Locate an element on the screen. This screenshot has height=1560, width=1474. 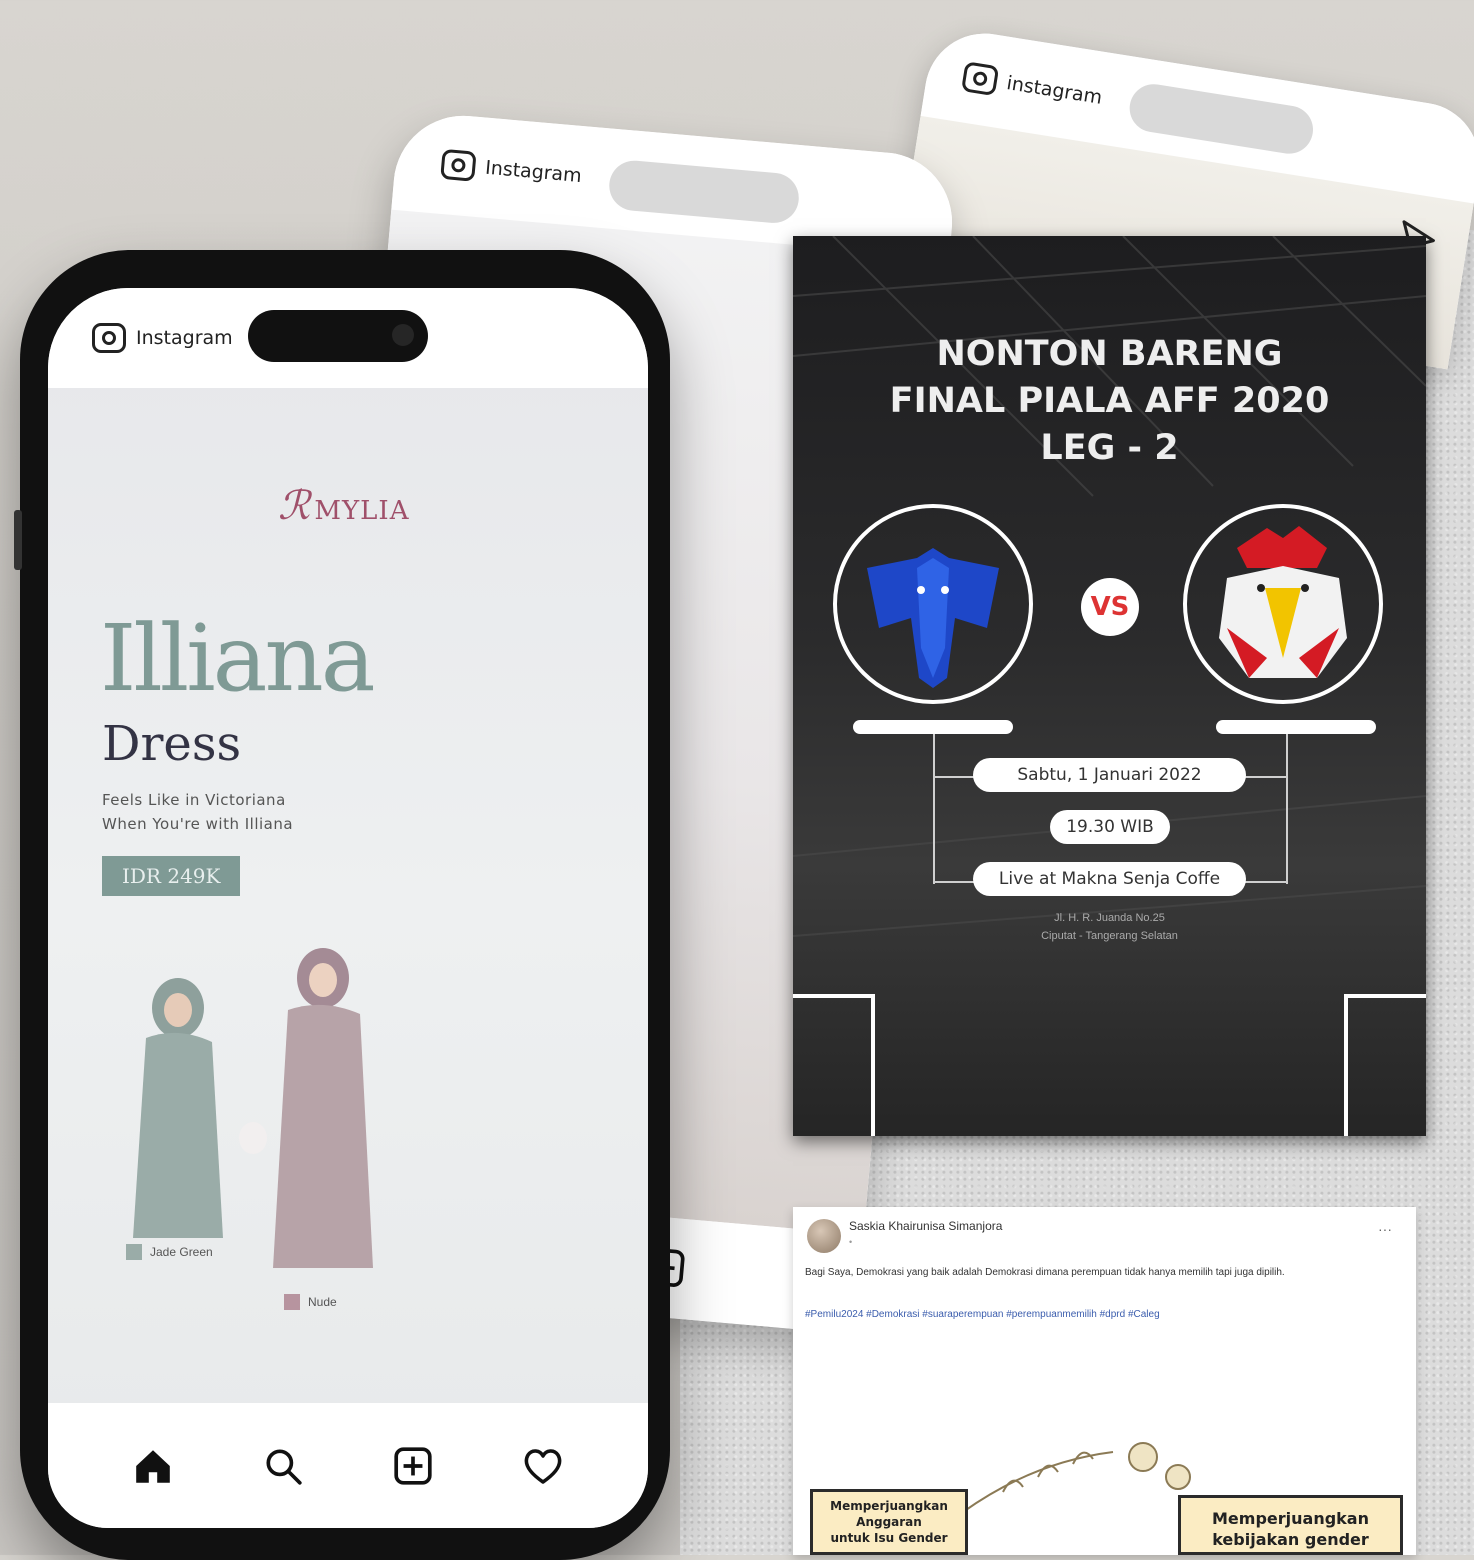
elephant-icon is located at coordinates (933, 618).